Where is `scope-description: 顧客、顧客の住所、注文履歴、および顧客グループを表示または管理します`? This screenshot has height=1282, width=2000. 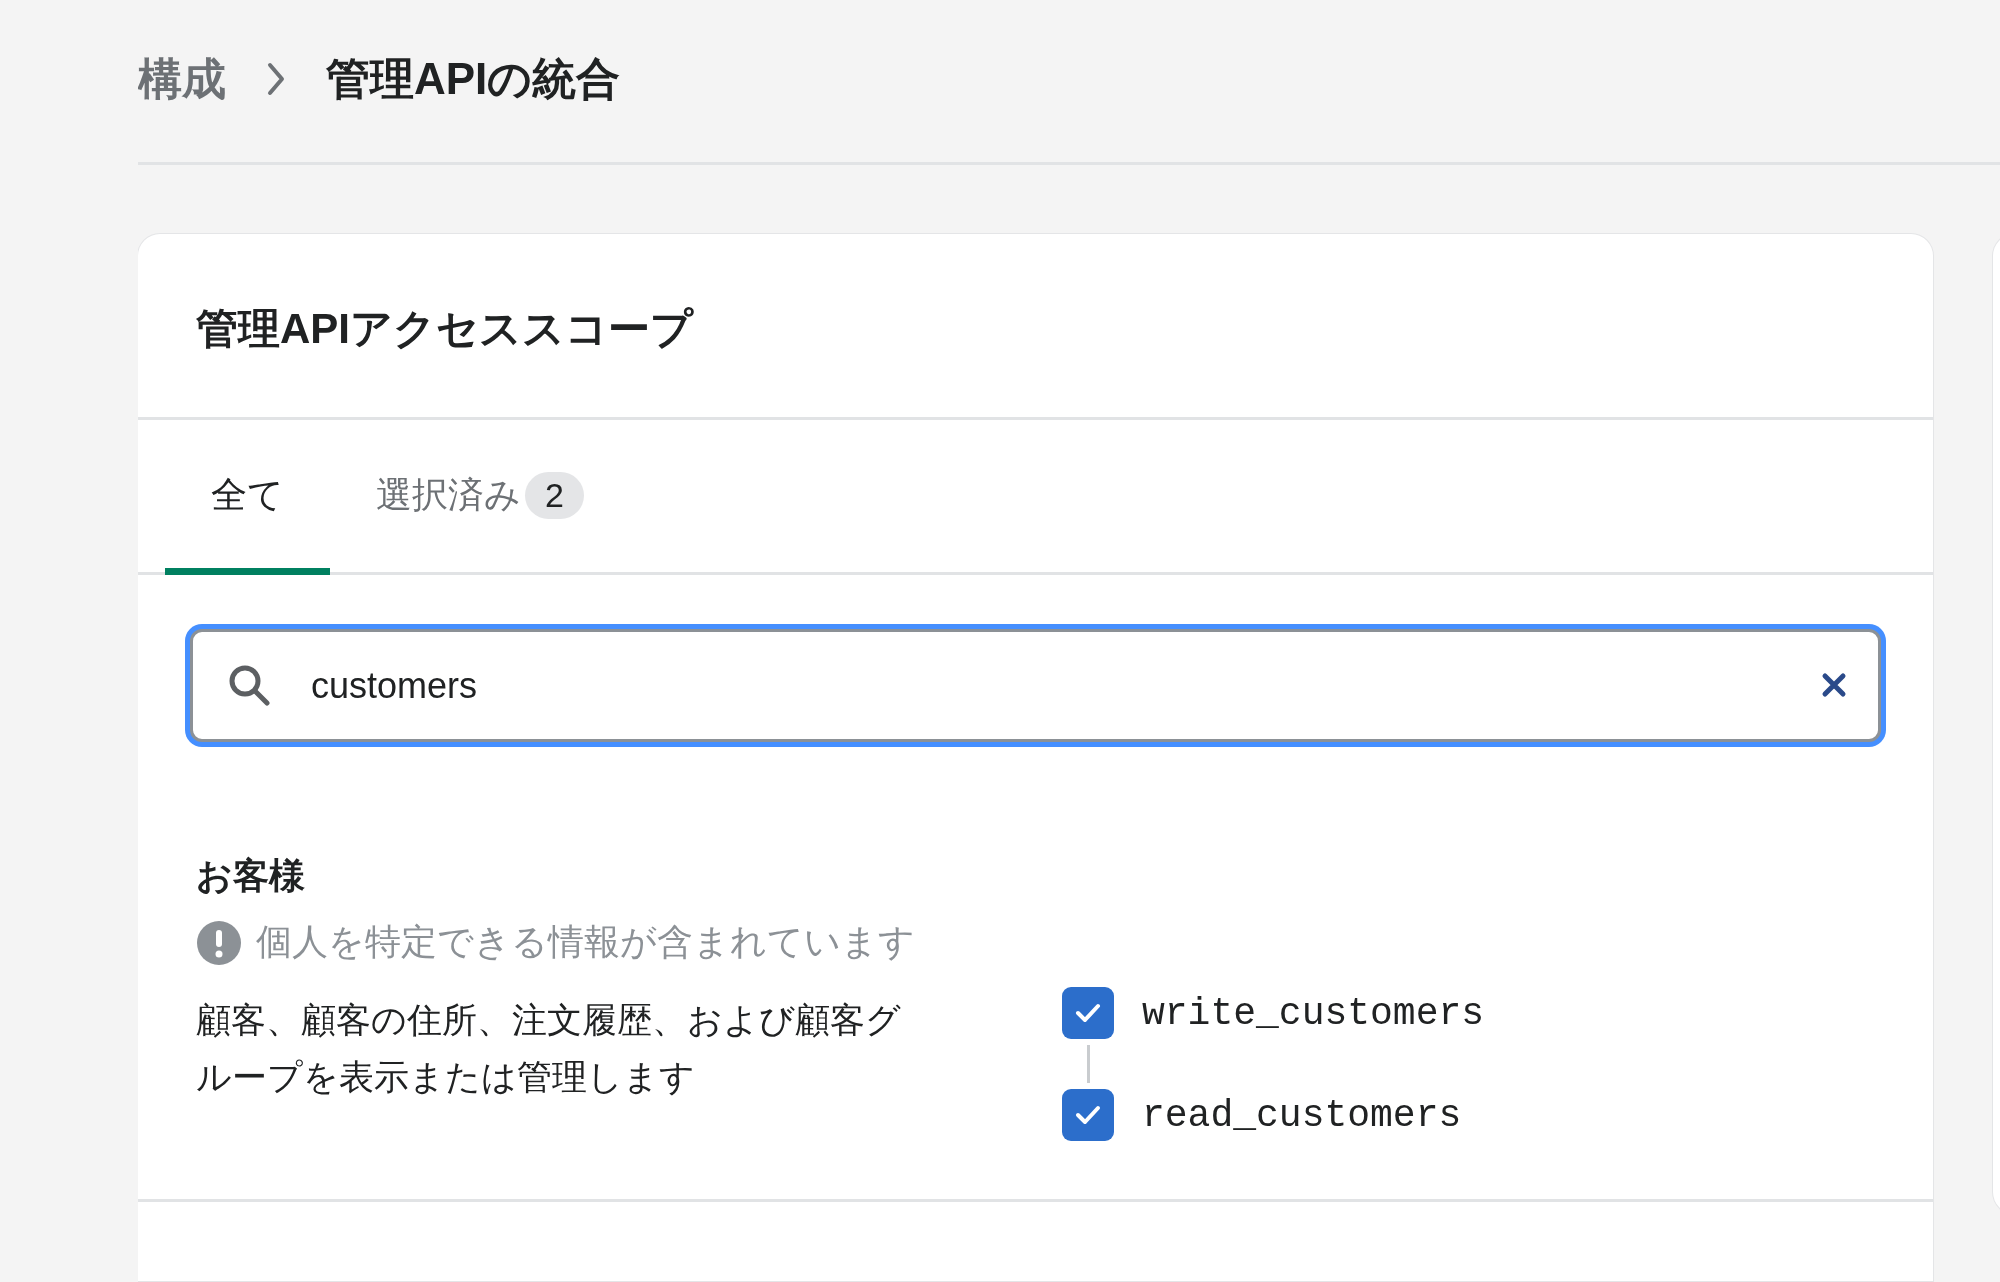
scope-description: 顧客、顧客の住所、注文履歴、および顧客グループを表示または管理します is located at coordinates (549, 1048).